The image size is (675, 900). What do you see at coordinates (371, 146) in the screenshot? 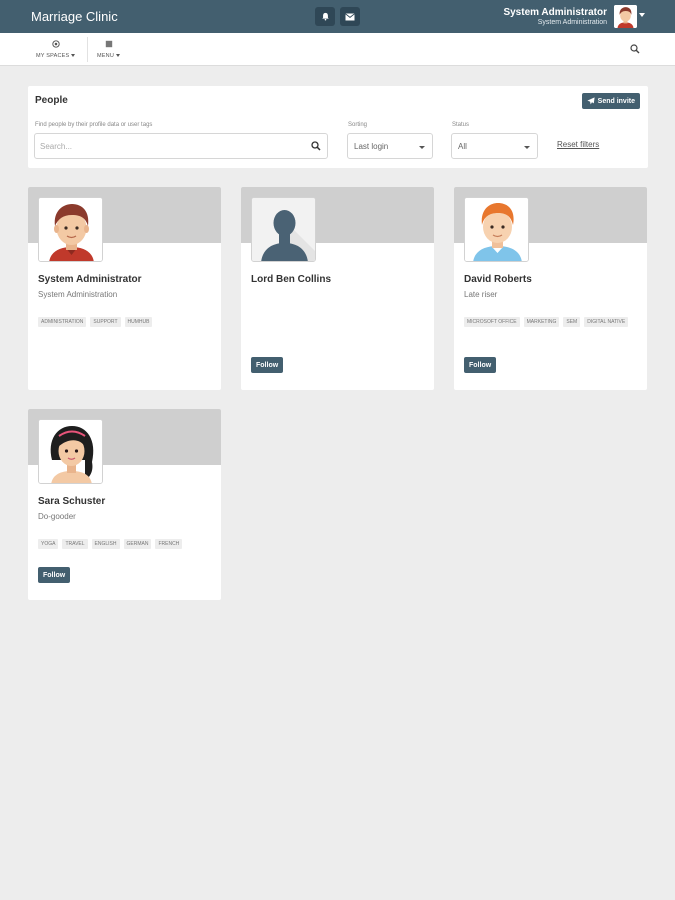
I see `sorting-value: Last login` at bounding box center [371, 146].